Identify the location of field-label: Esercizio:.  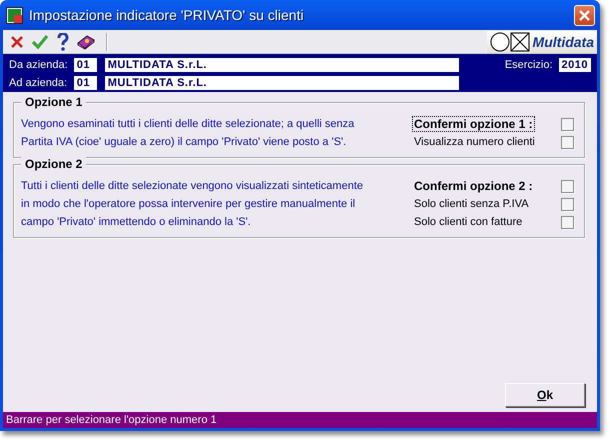
(528, 65).